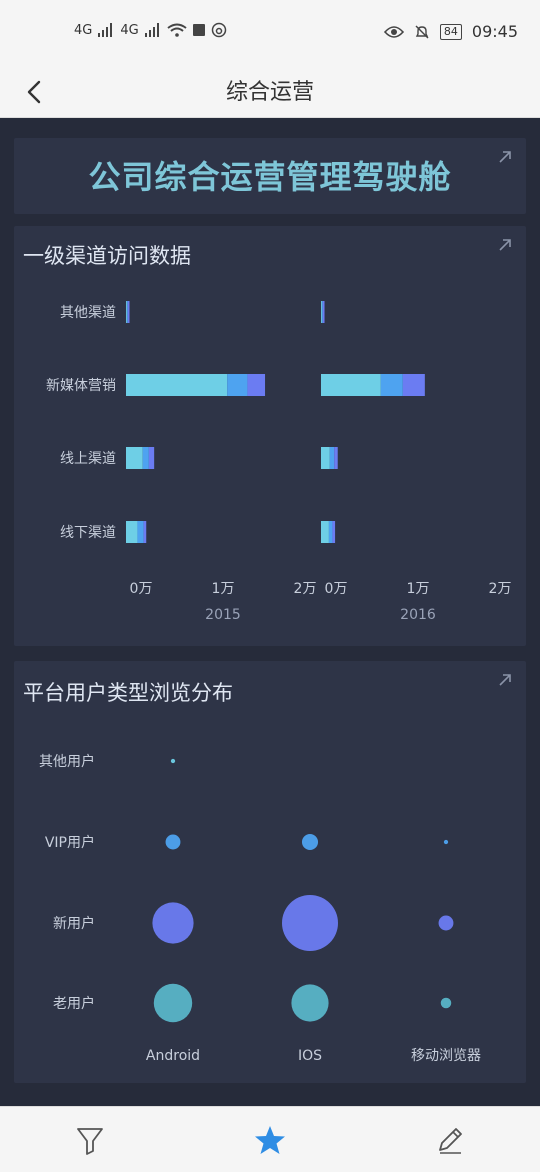  I want to click on hero-card: 公司综合运营管理驾驶舱, so click(270, 176).